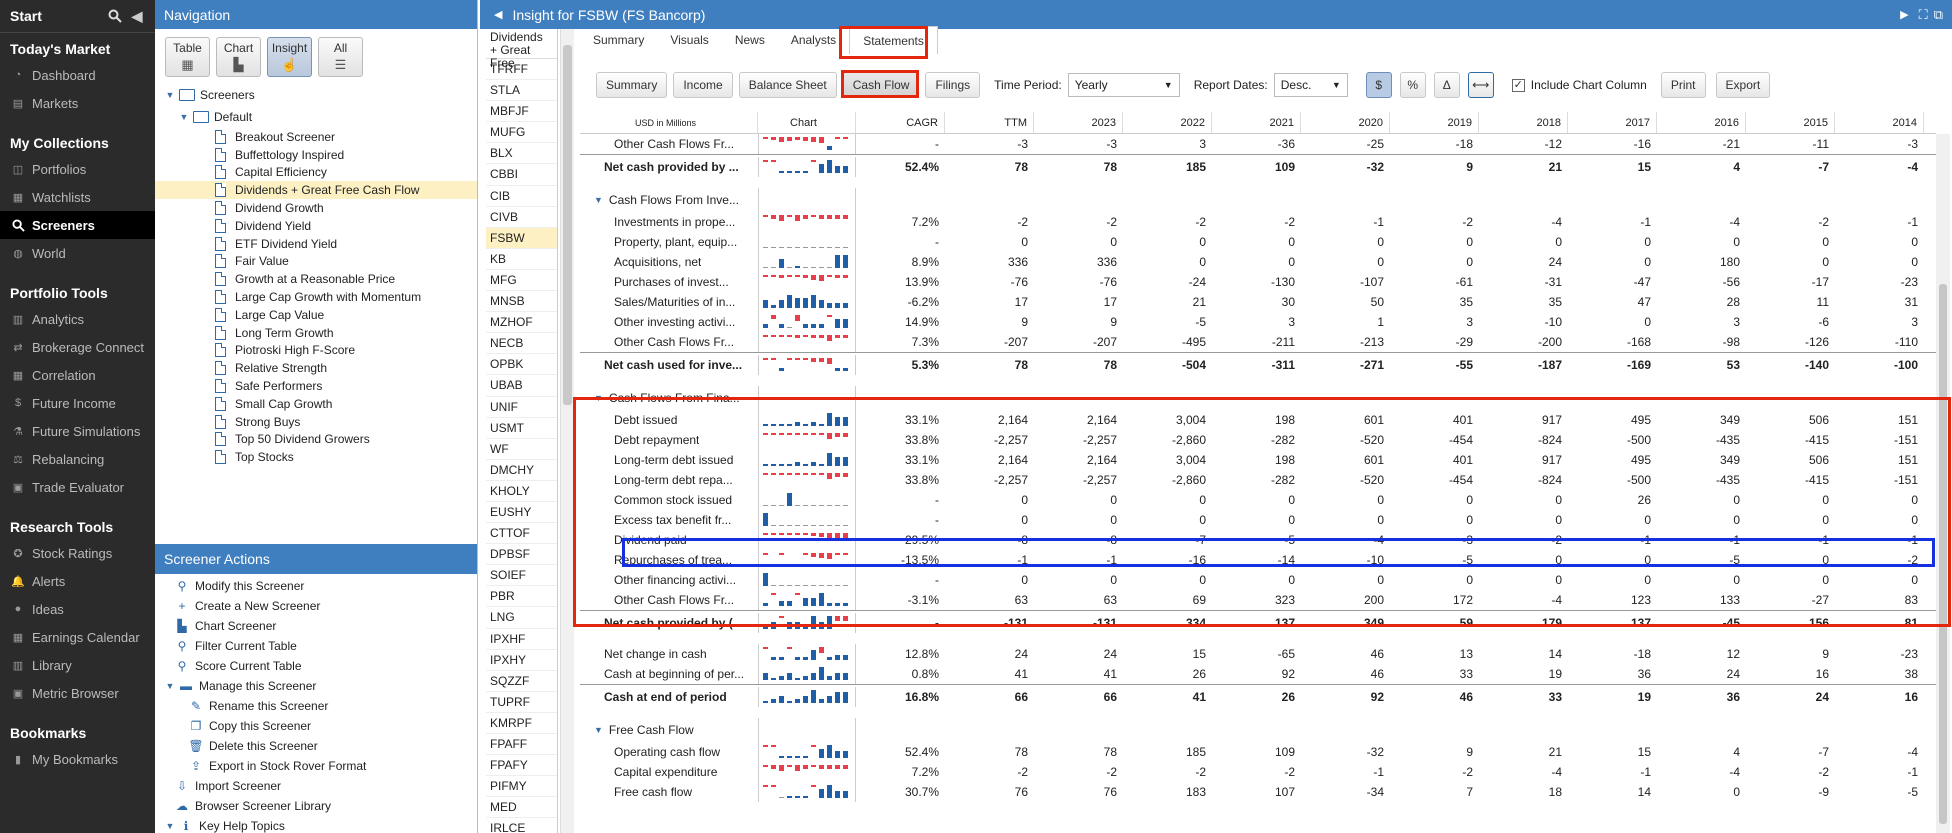 This screenshot has width=1952, height=833. I want to click on screener-item: Small Cap Growth, so click(316, 404).